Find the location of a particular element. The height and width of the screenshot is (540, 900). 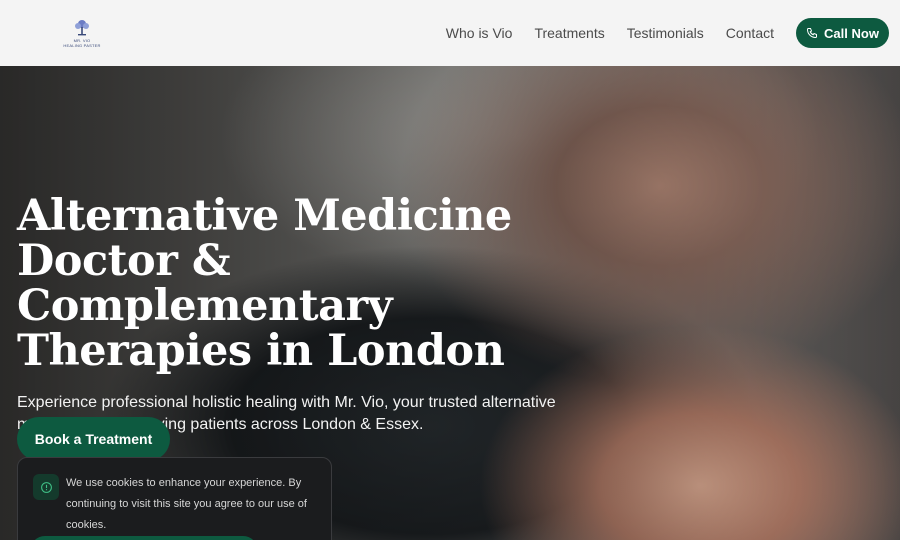

cookie-accept-button is located at coordinates (144, 538).